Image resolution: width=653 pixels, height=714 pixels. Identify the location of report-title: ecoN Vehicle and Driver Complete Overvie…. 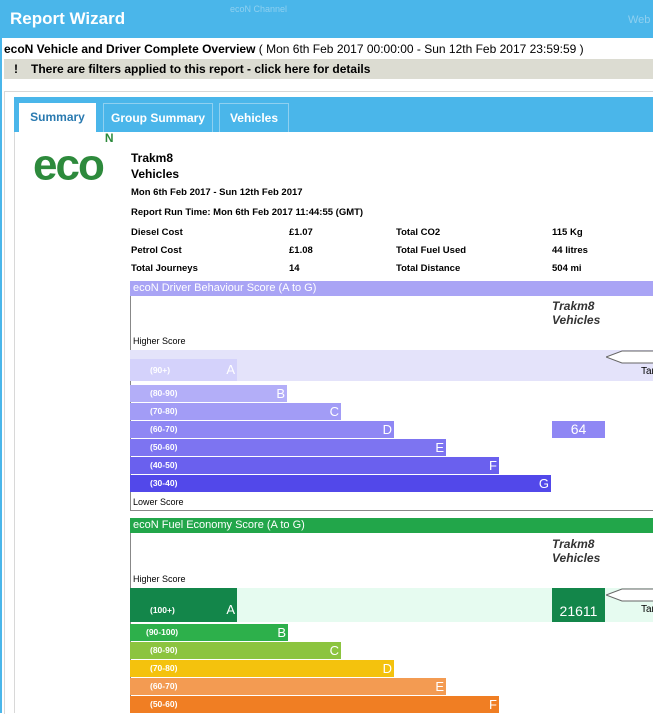
(130, 49).